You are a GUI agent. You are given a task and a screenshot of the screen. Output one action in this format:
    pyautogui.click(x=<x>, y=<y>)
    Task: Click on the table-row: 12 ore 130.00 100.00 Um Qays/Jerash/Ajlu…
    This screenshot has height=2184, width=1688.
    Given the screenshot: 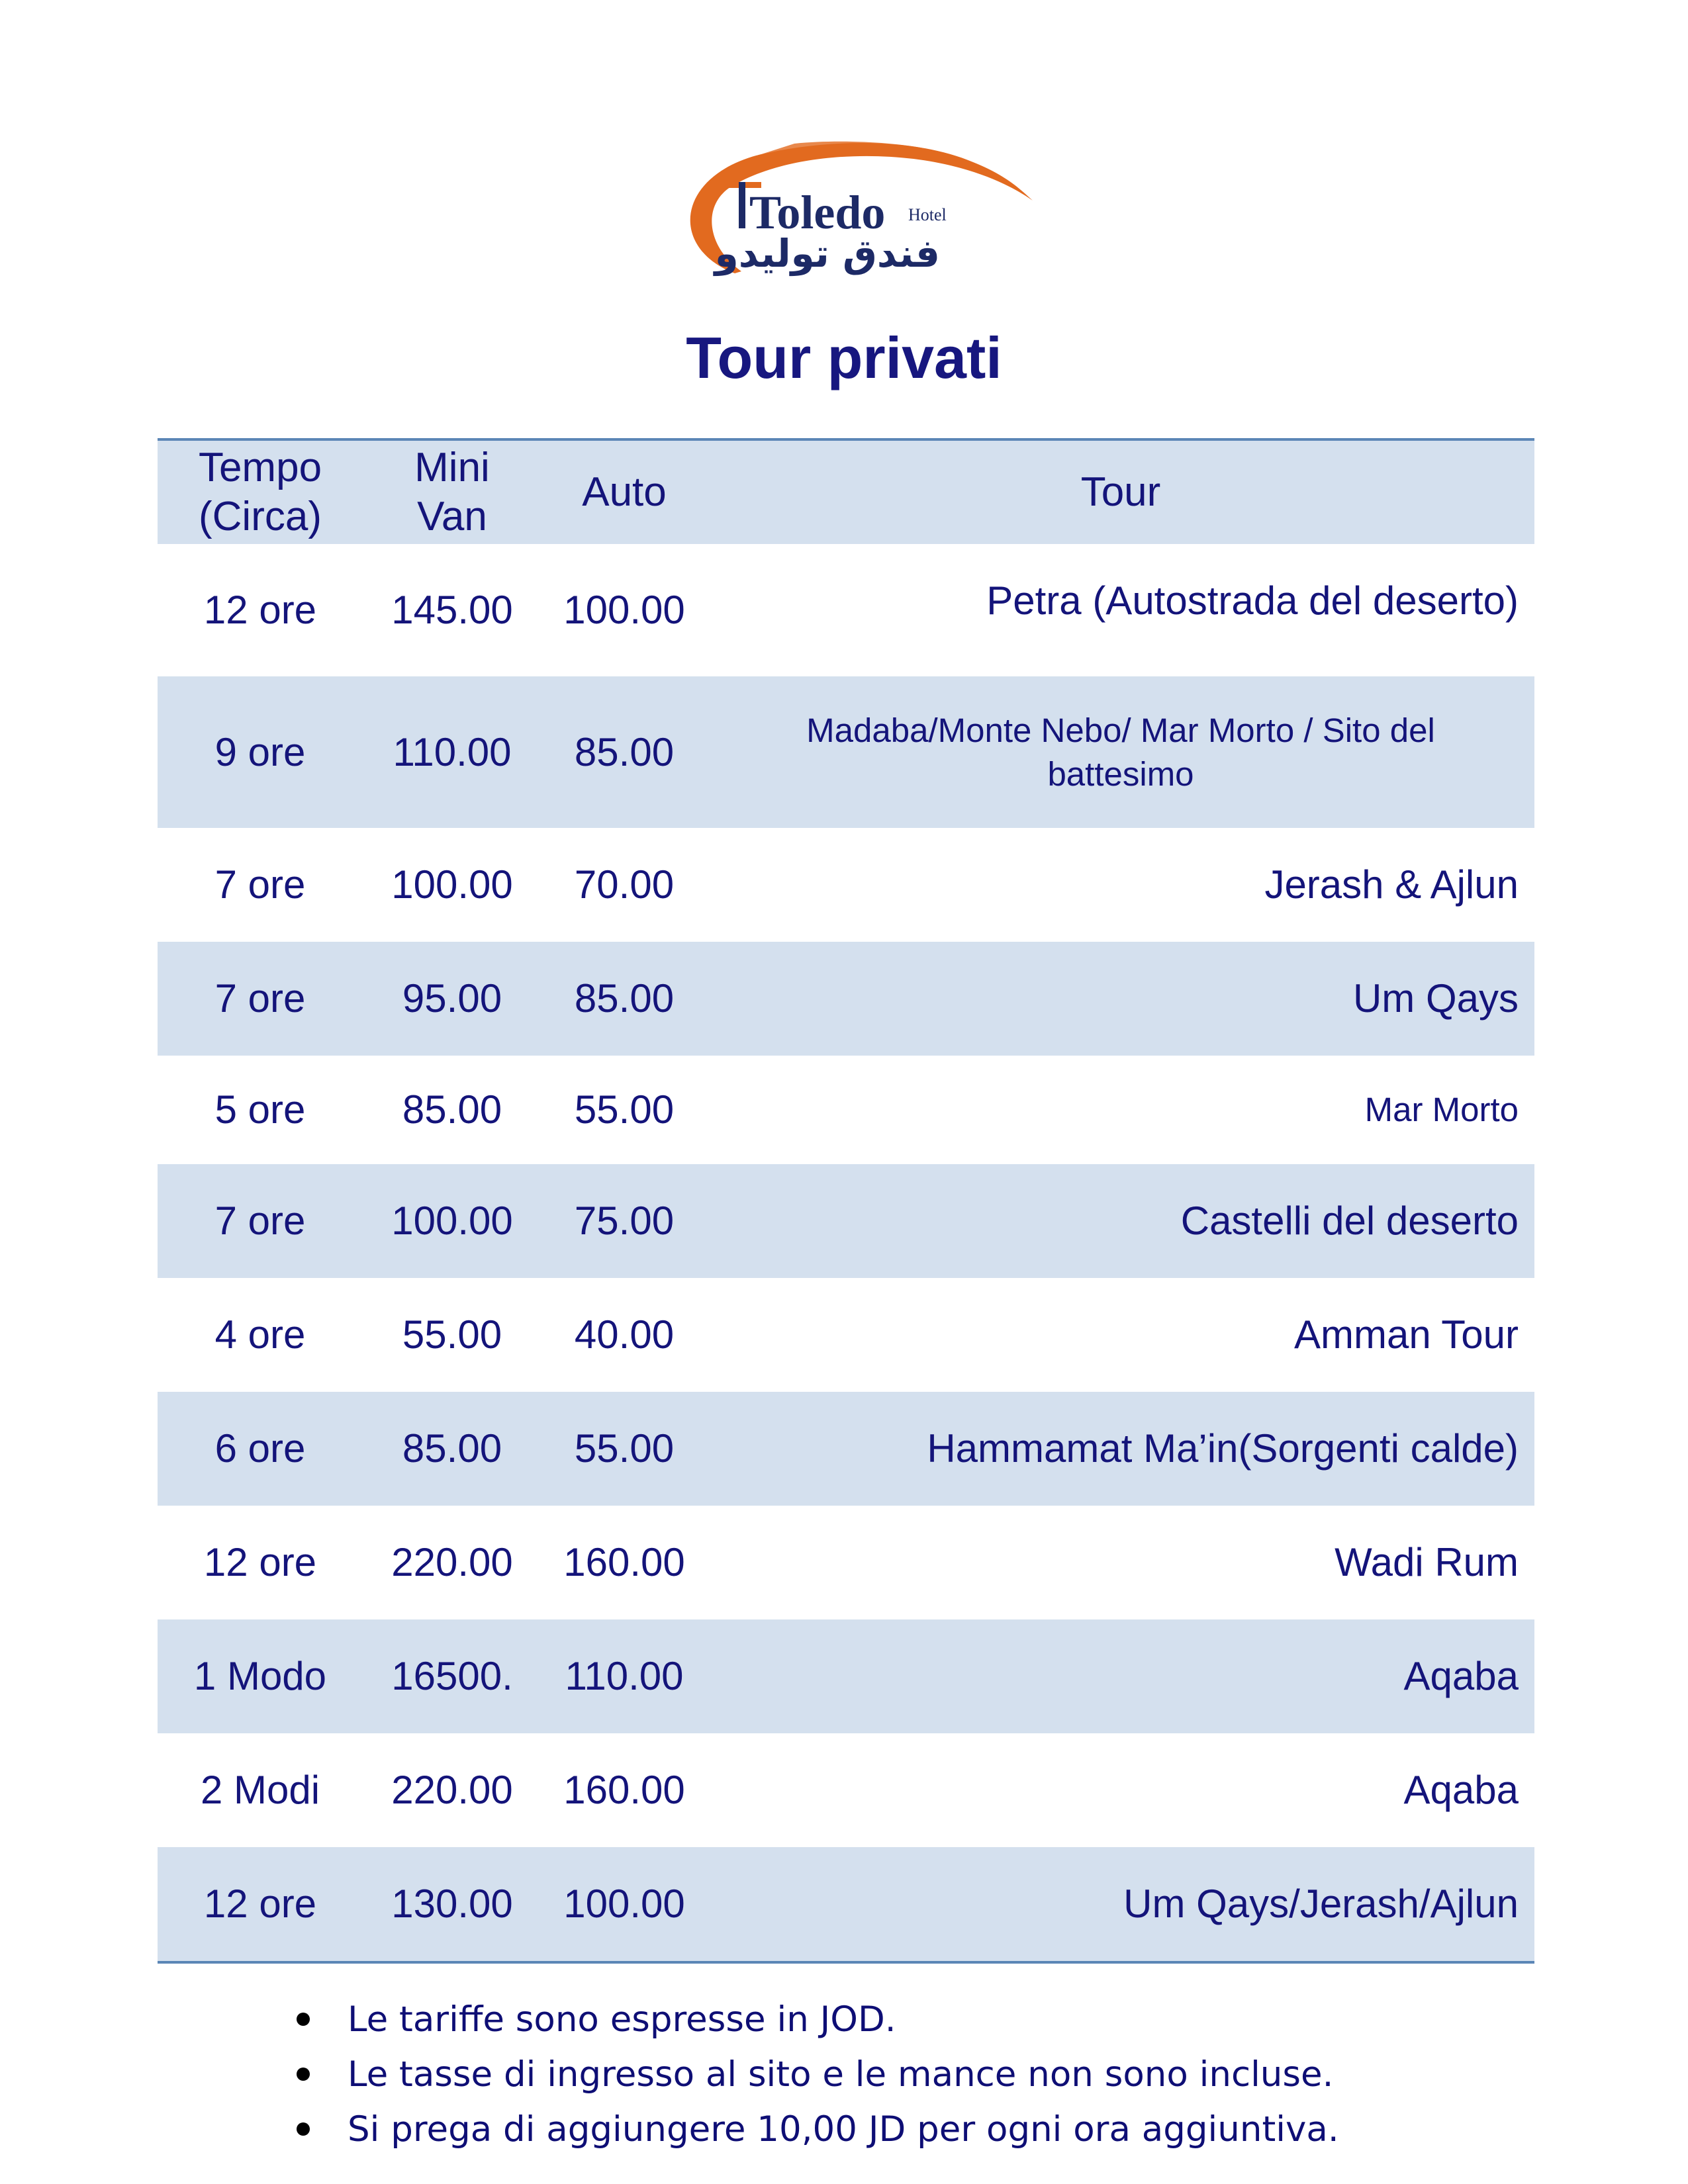 What is the action you would take?
    pyautogui.click(x=846, y=1904)
    